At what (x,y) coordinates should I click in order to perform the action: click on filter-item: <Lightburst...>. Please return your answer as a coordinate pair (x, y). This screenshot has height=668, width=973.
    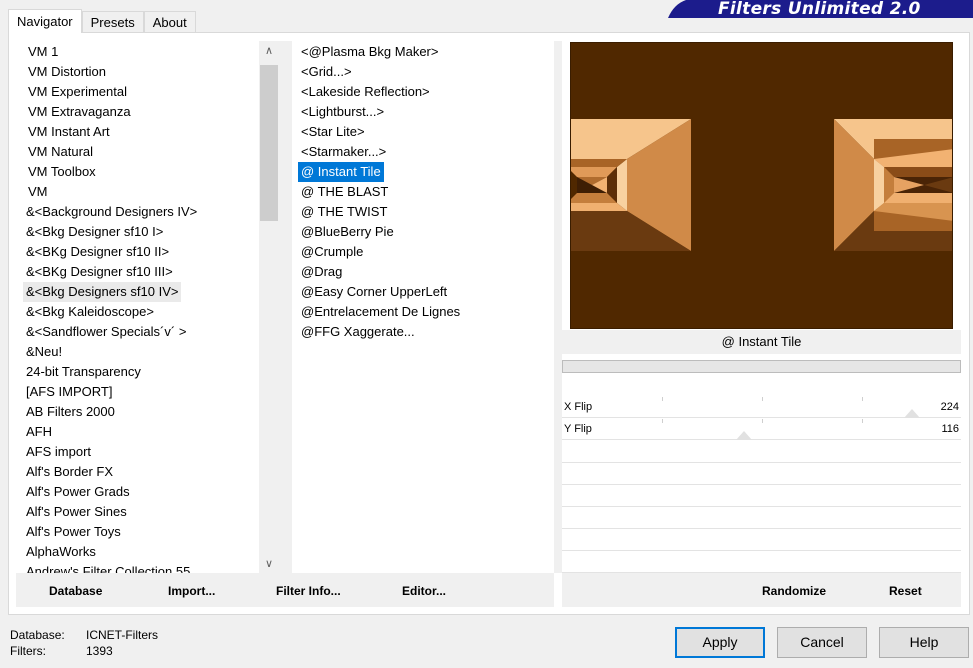
    Looking at the image, I should click on (342, 112).